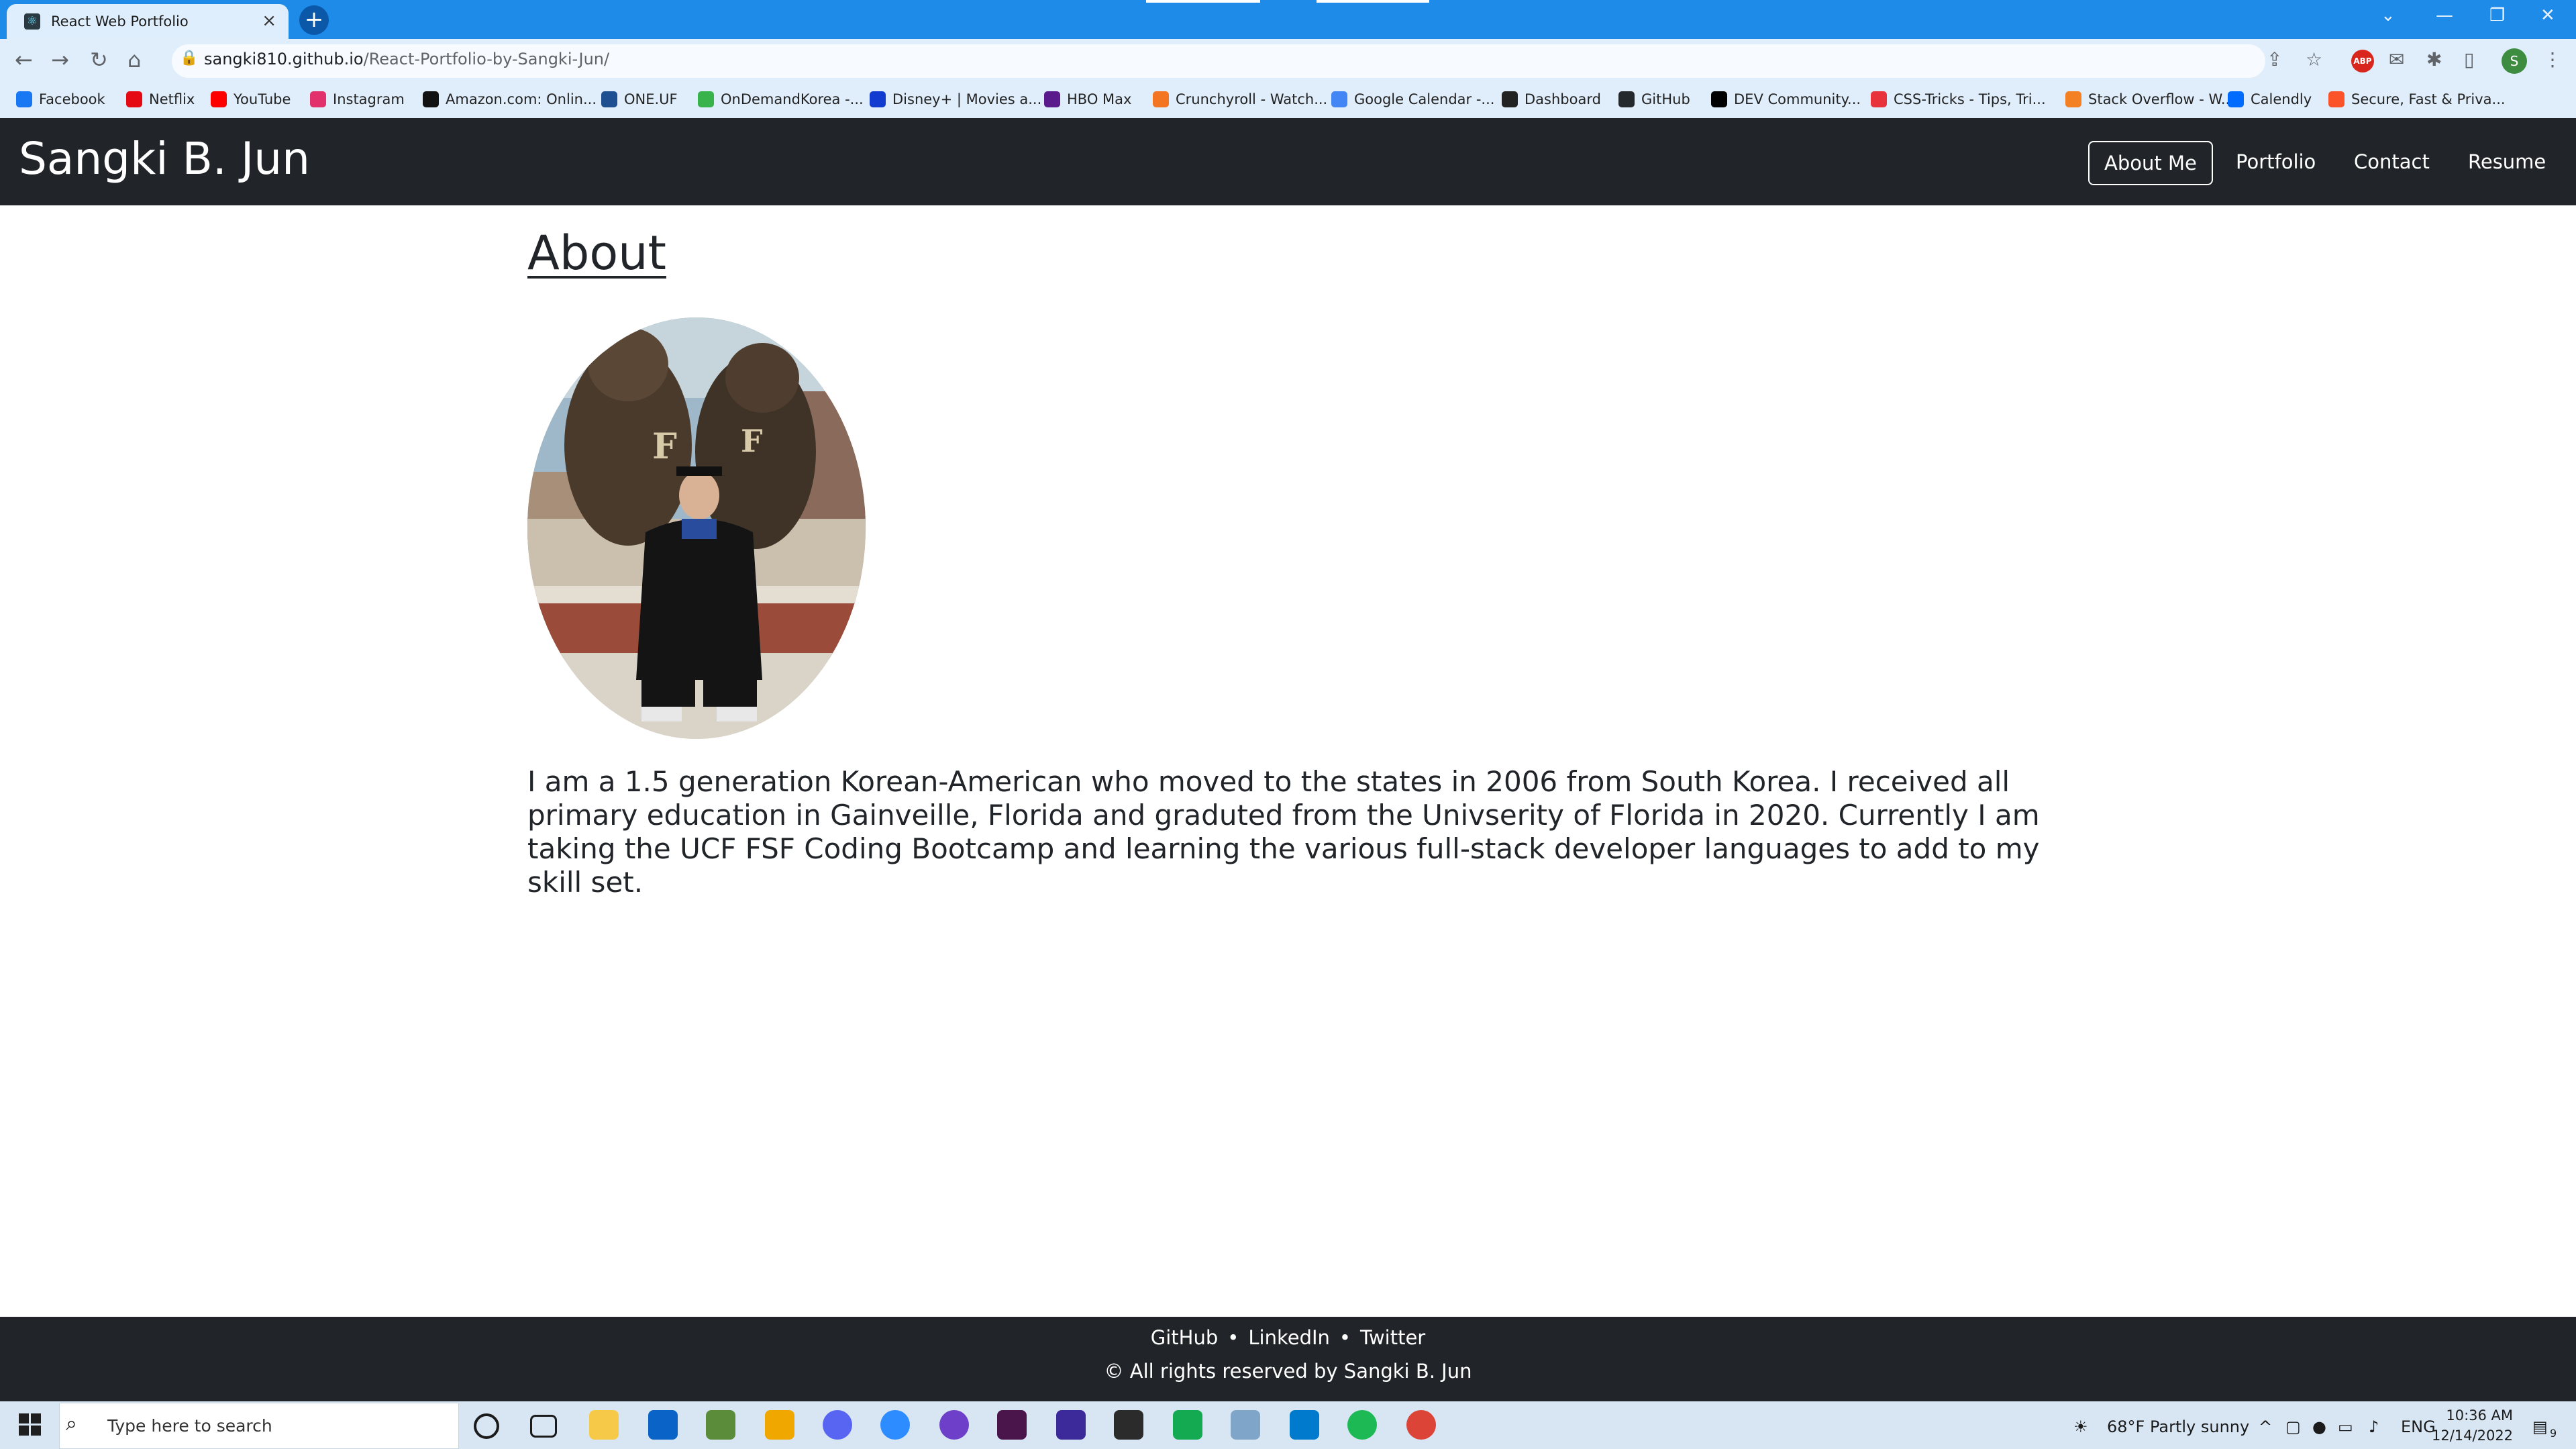  I want to click on bookmark-label: Facebook, so click(72, 99).